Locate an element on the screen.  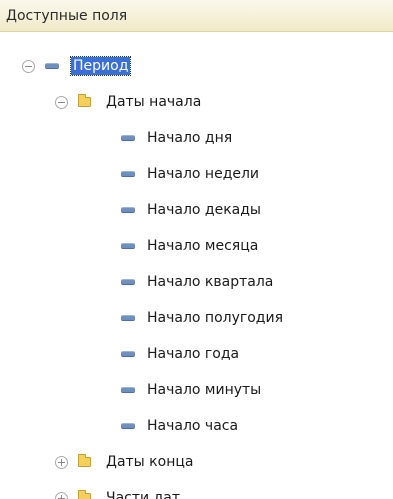
tree-leaf-start-of-minute: Начало минуты is located at coordinates (191, 390).